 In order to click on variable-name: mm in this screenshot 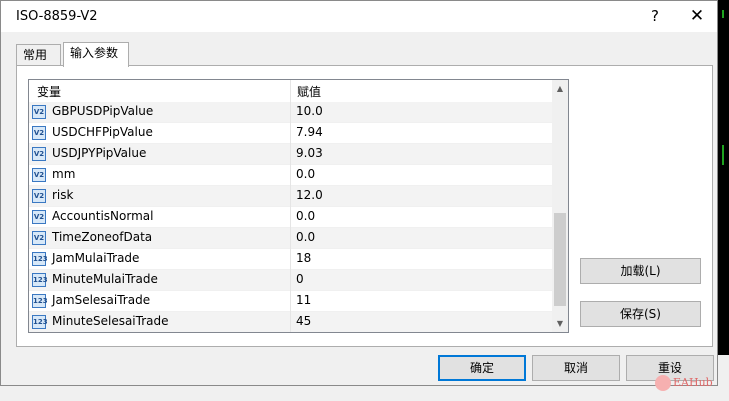, I will do `click(64, 174)`.